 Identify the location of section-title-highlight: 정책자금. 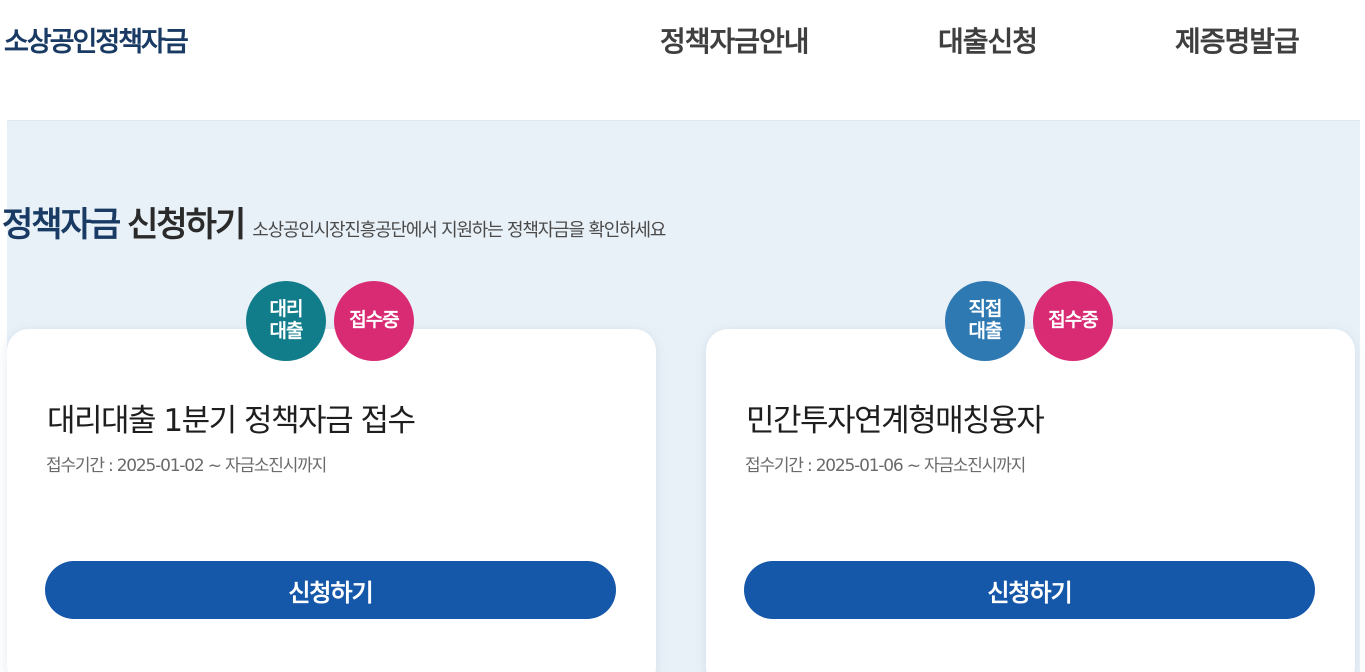
(61, 225).